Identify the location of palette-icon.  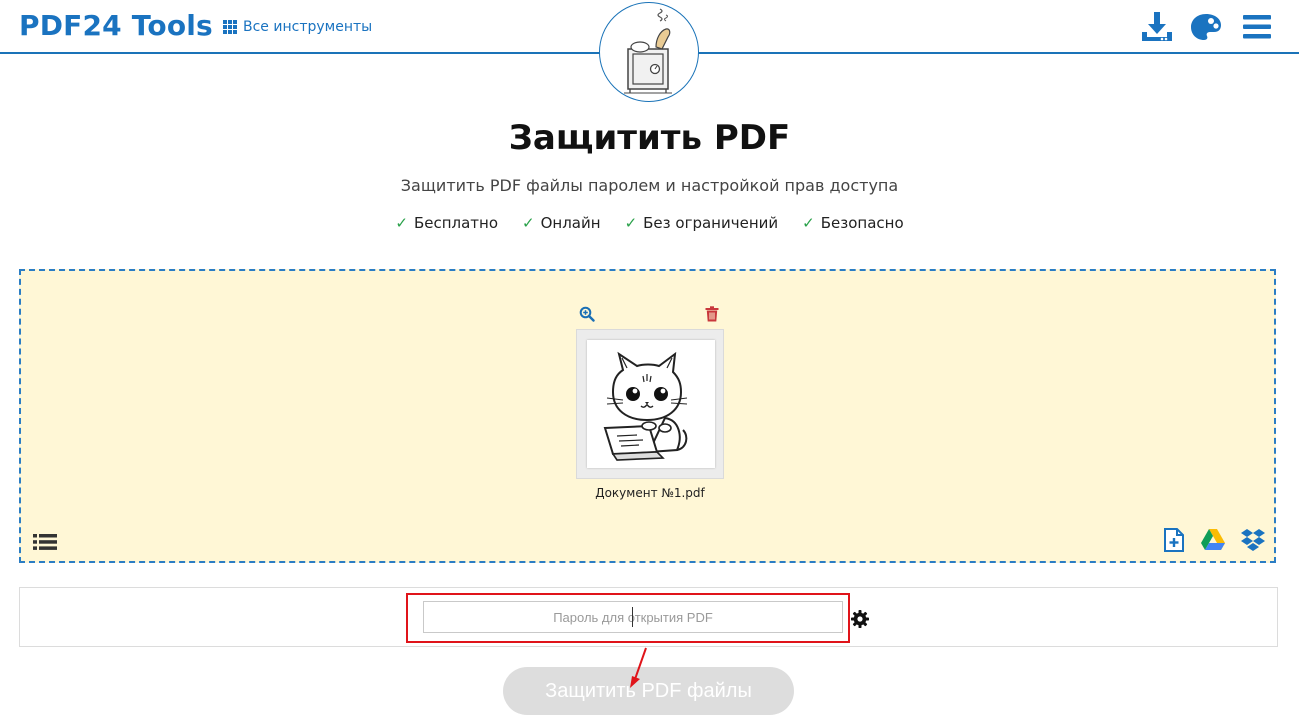
(1206, 27).